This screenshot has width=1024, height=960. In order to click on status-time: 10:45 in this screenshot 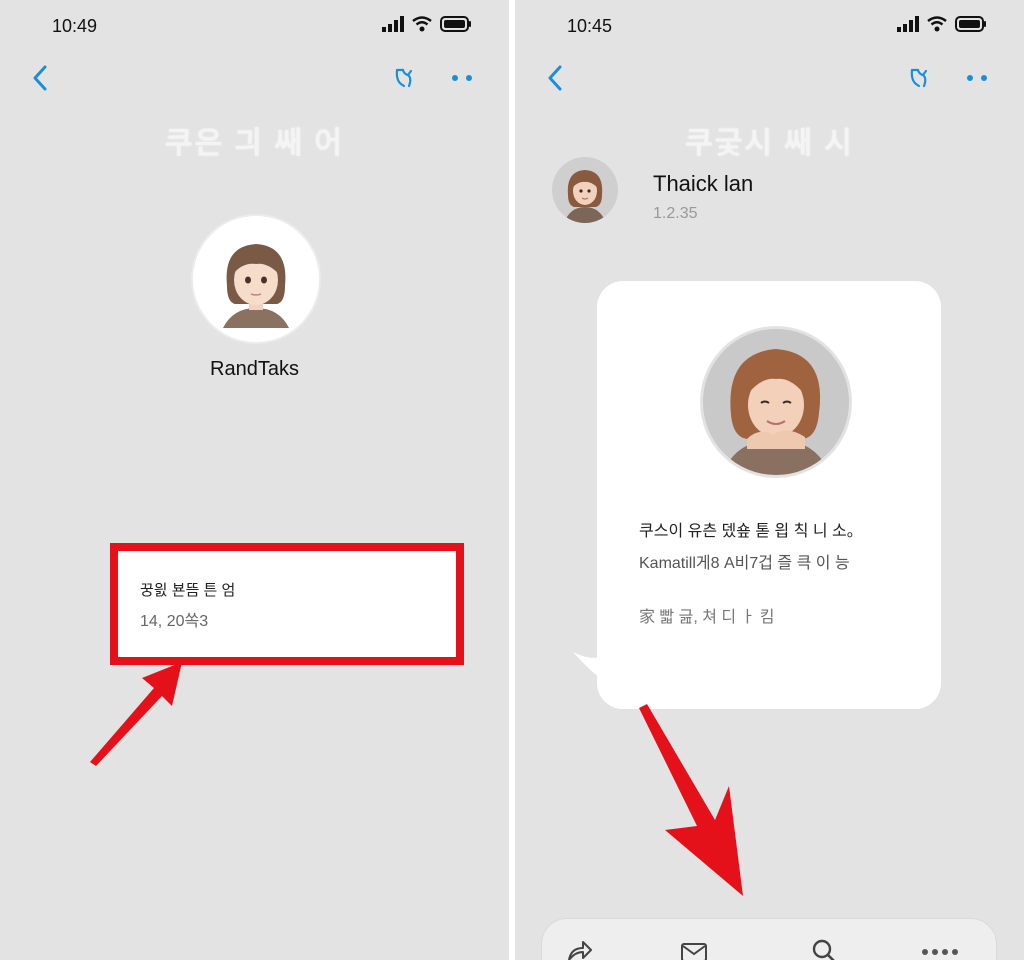, I will do `click(590, 26)`.